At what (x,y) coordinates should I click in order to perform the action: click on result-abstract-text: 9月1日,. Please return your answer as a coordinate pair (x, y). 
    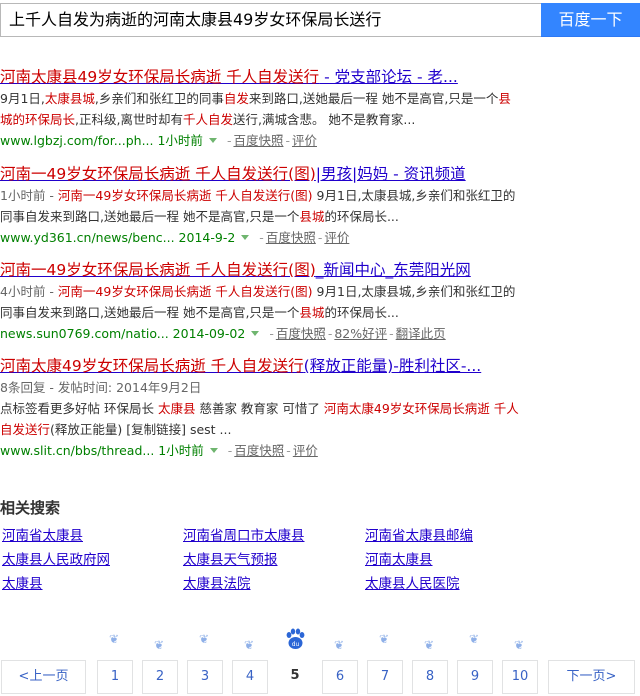
    Looking at the image, I should click on (22, 98).